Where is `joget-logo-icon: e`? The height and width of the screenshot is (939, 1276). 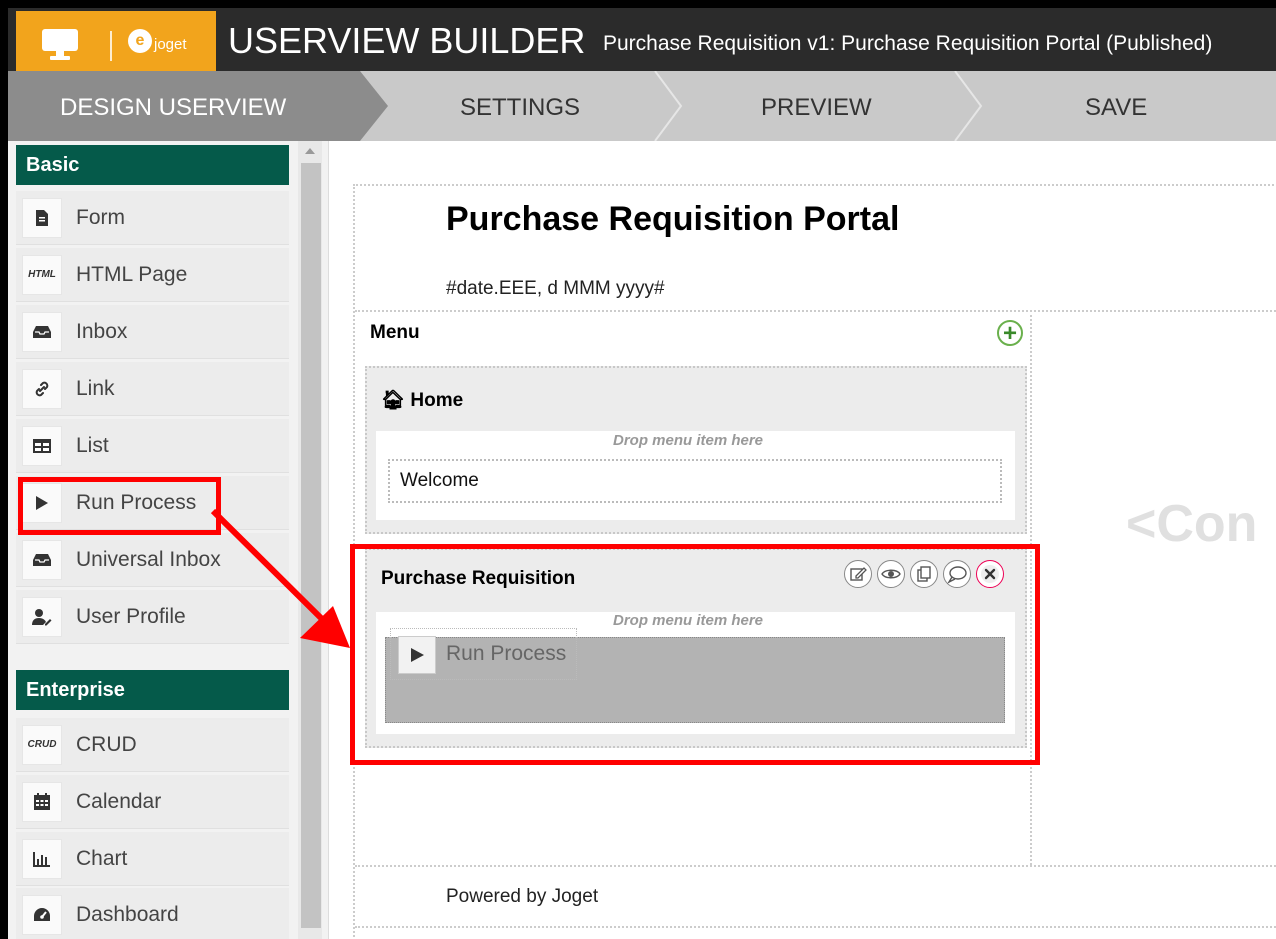
joget-logo-icon: e is located at coordinates (140, 41).